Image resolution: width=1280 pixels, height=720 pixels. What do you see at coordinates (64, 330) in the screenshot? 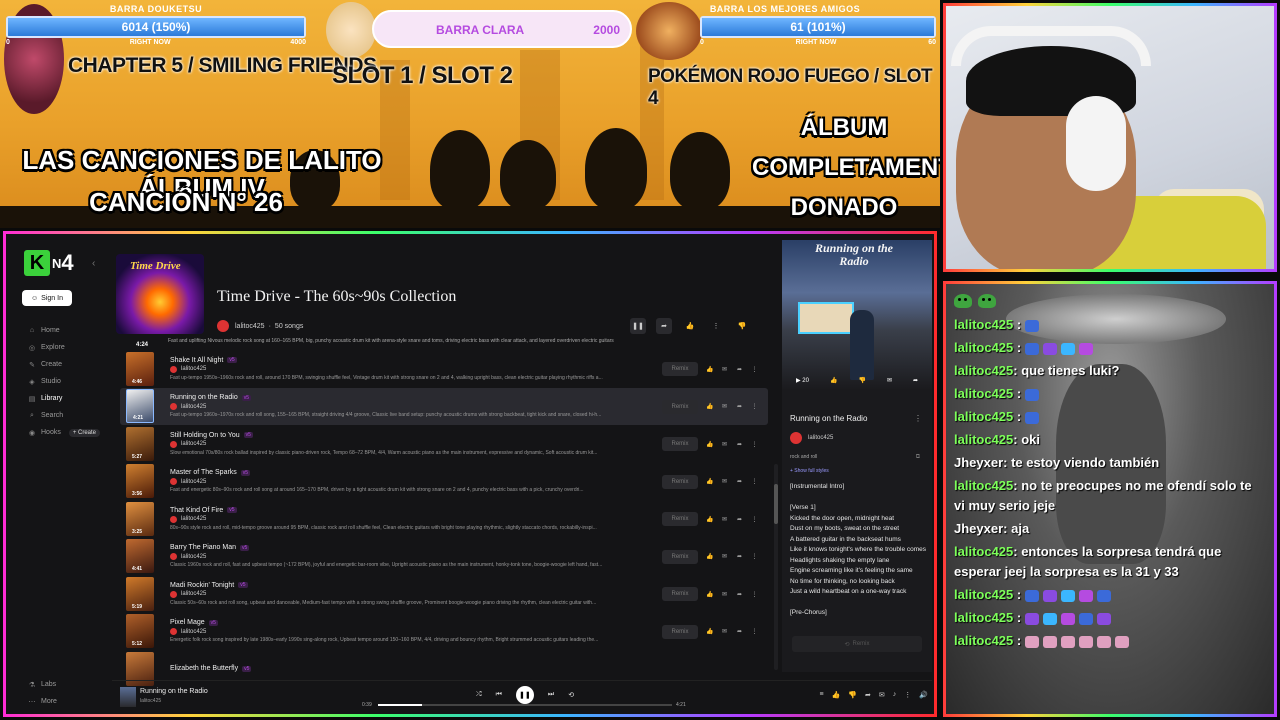
I see `sidebar-item-home: ⌂ Home` at bounding box center [64, 330].